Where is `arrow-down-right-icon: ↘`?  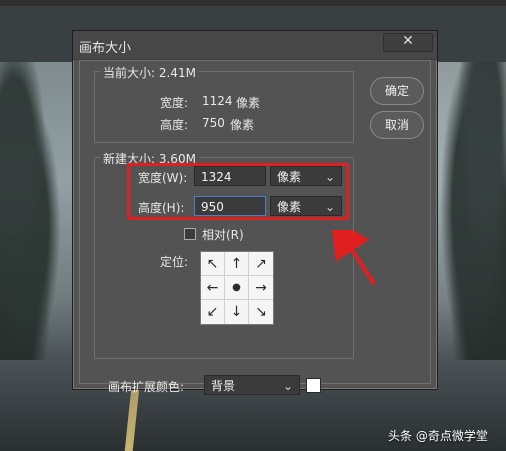
arrow-down-right-icon: ↘ is located at coordinates (261, 312).